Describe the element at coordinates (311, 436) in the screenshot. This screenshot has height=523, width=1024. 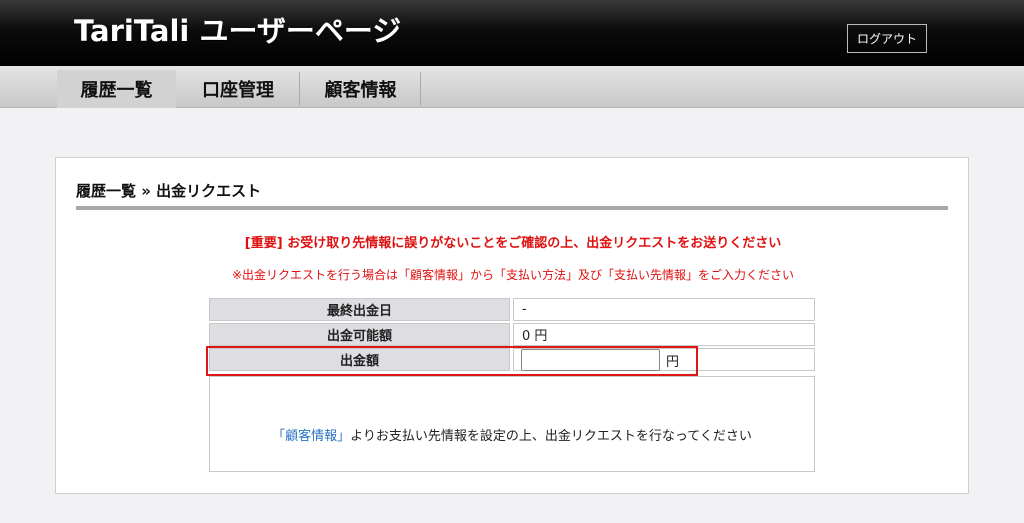
I see `customer-info-link: 「顧客情報」` at that location.